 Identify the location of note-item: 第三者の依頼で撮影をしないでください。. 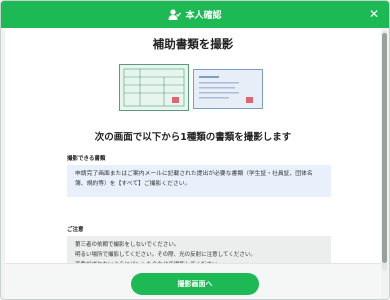
(127, 245).